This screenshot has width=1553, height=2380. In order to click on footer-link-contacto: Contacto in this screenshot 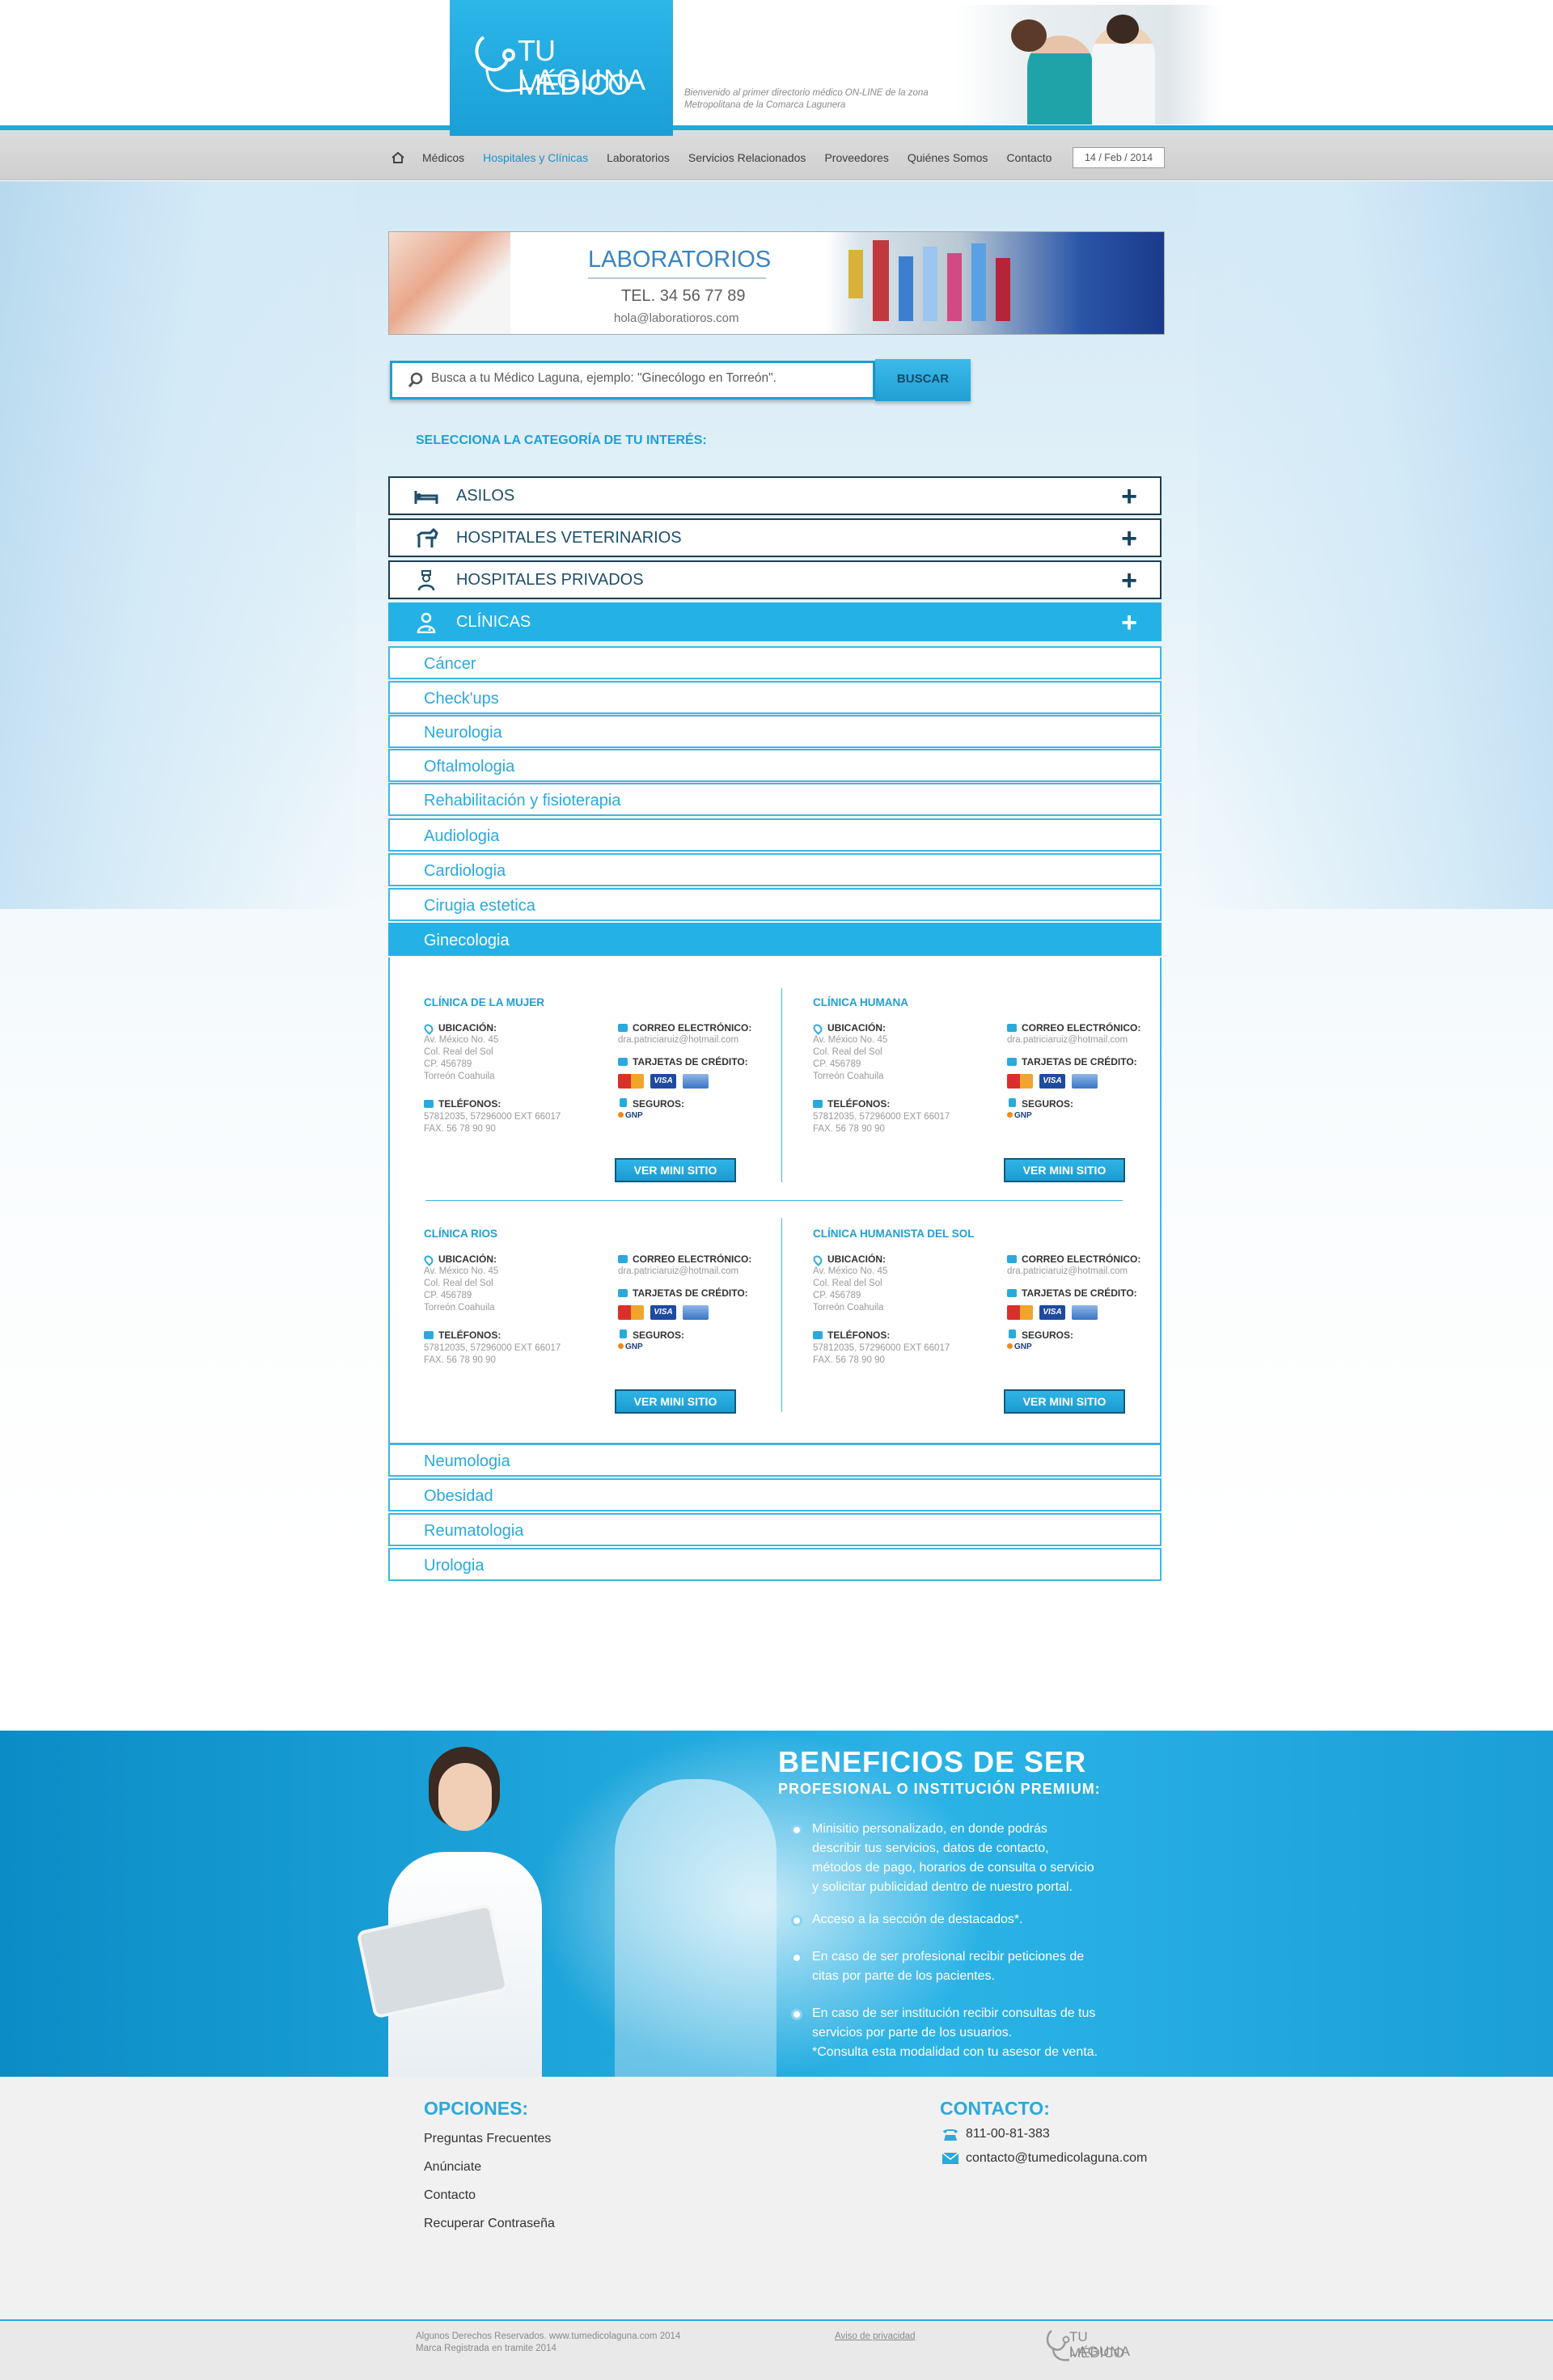, I will do `click(450, 2195)`.